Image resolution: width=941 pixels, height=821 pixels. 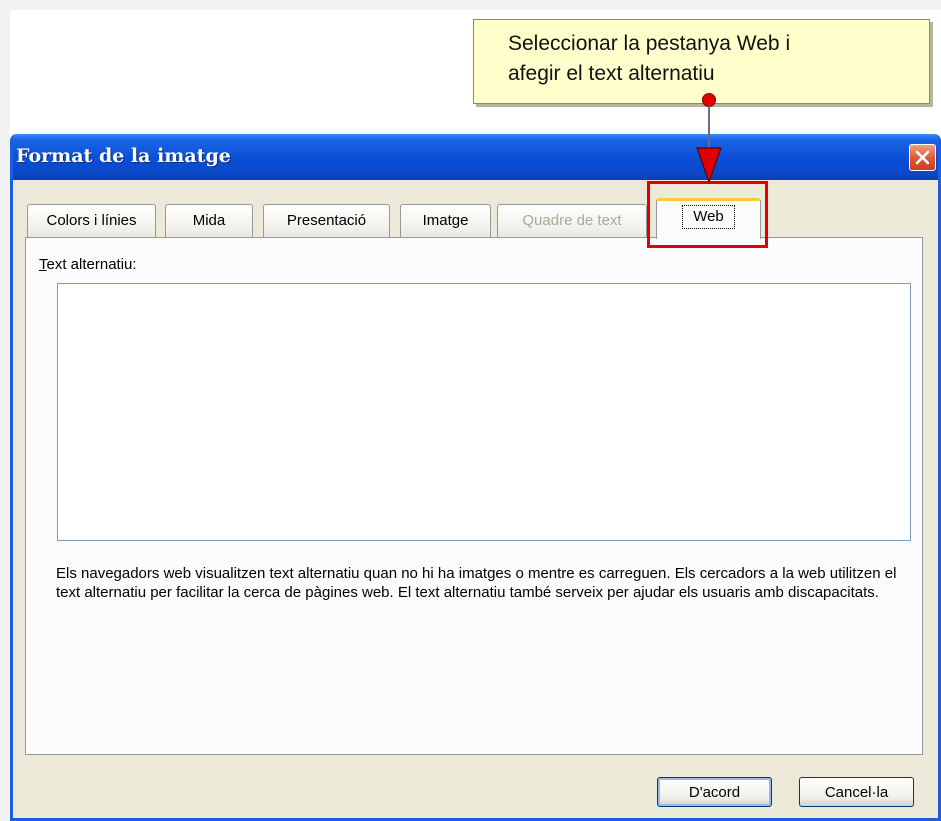 I want to click on web-tab-highlight, so click(x=707, y=214).